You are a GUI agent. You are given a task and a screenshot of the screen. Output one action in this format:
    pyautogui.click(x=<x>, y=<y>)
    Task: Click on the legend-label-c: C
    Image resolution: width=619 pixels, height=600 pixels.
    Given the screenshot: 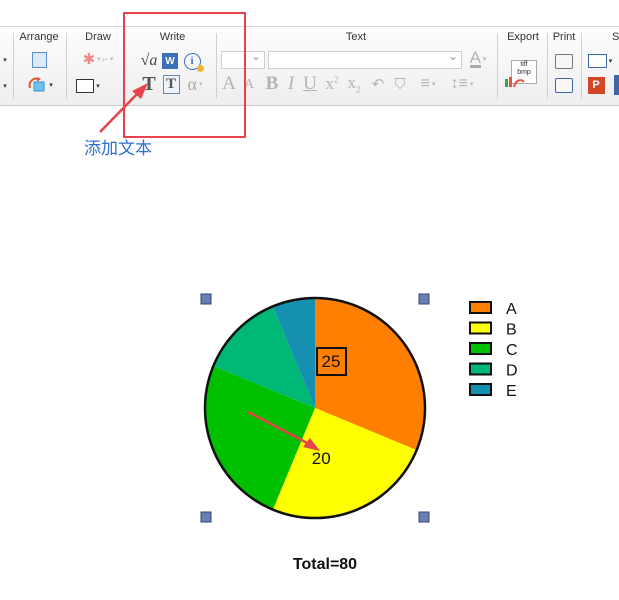 What is the action you would take?
    pyautogui.click(x=512, y=350)
    